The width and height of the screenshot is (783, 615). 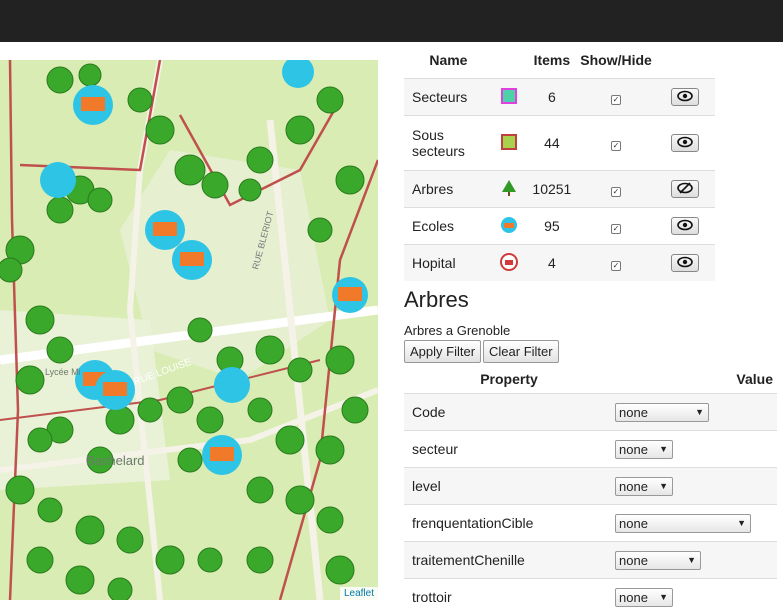 What do you see at coordinates (695, 379) in the screenshot?
I see `value-column-header: Value` at bounding box center [695, 379].